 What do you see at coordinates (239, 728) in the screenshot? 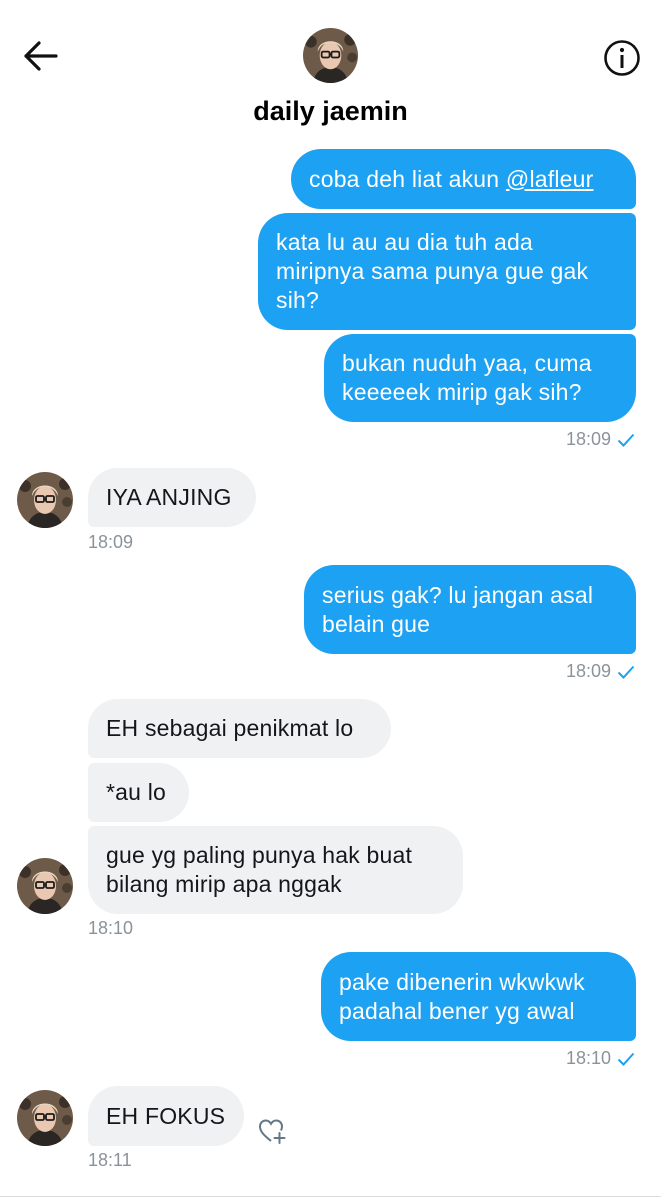
I see `message-bubble-incoming: EH sebagai penikmat lo` at bounding box center [239, 728].